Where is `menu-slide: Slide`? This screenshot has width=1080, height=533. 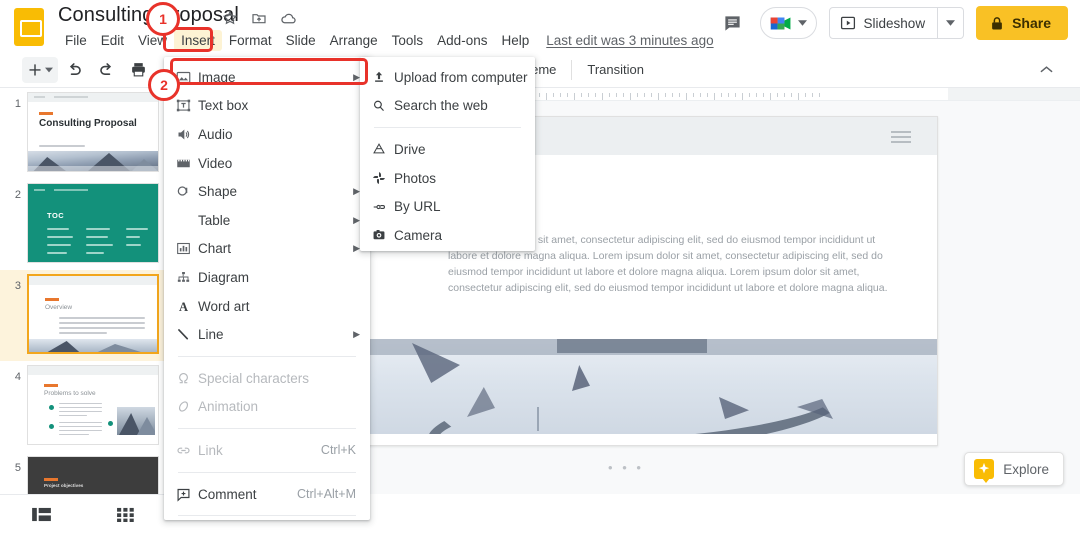
menu-slide: Slide is located at coordinates (301, 40).